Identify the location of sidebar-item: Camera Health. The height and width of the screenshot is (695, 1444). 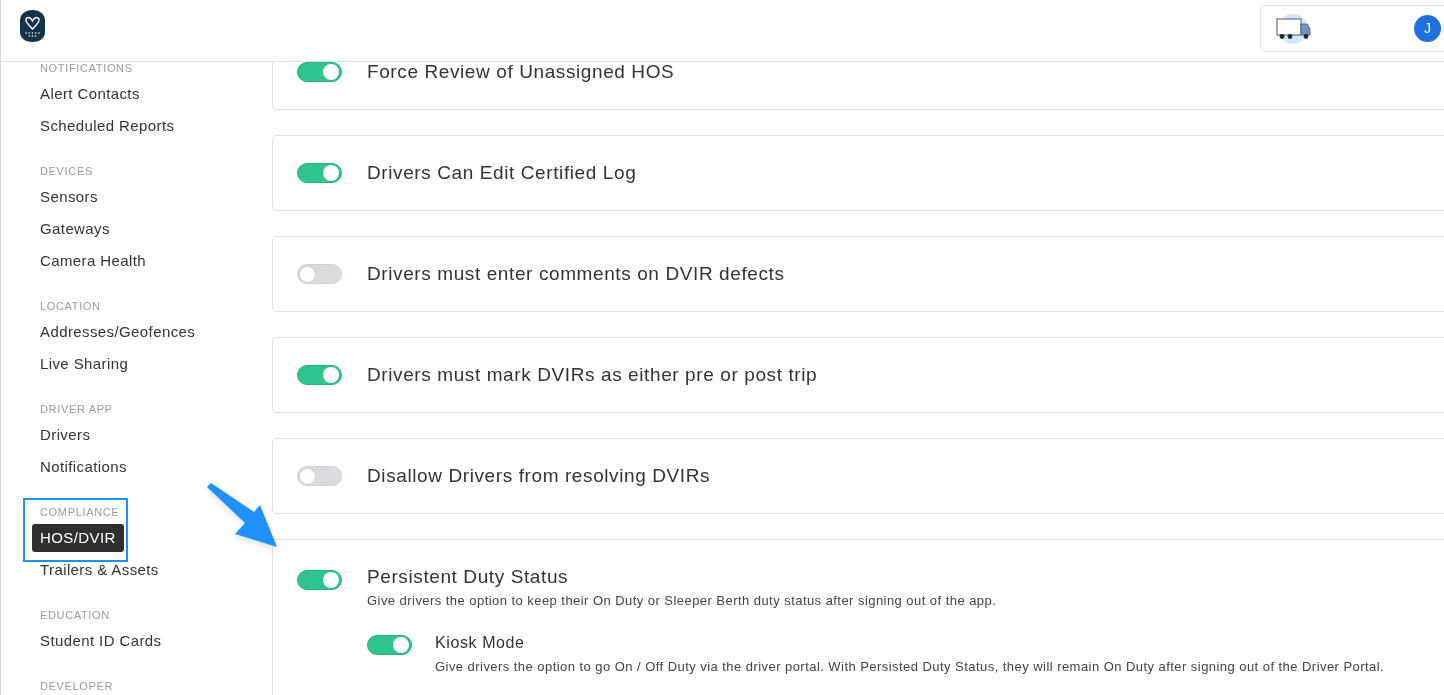
(93, 261).